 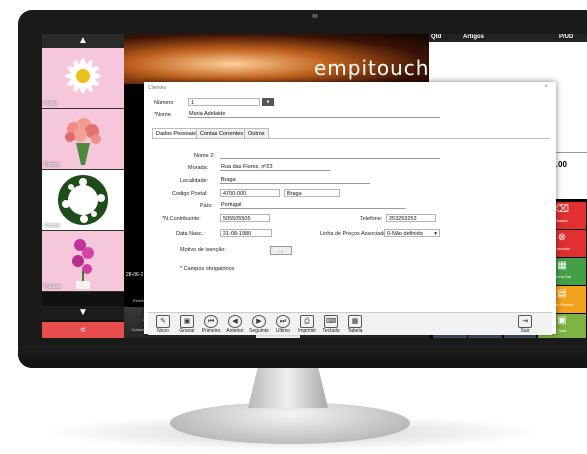 I want to click on codpostal-field: 4700-000, so click(x=250, y=193).